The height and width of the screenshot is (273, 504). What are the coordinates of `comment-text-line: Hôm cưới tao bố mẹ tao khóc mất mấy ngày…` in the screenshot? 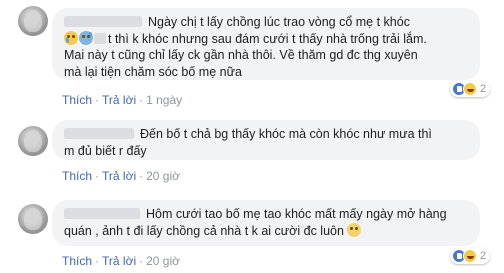 It's located at (296, 214).